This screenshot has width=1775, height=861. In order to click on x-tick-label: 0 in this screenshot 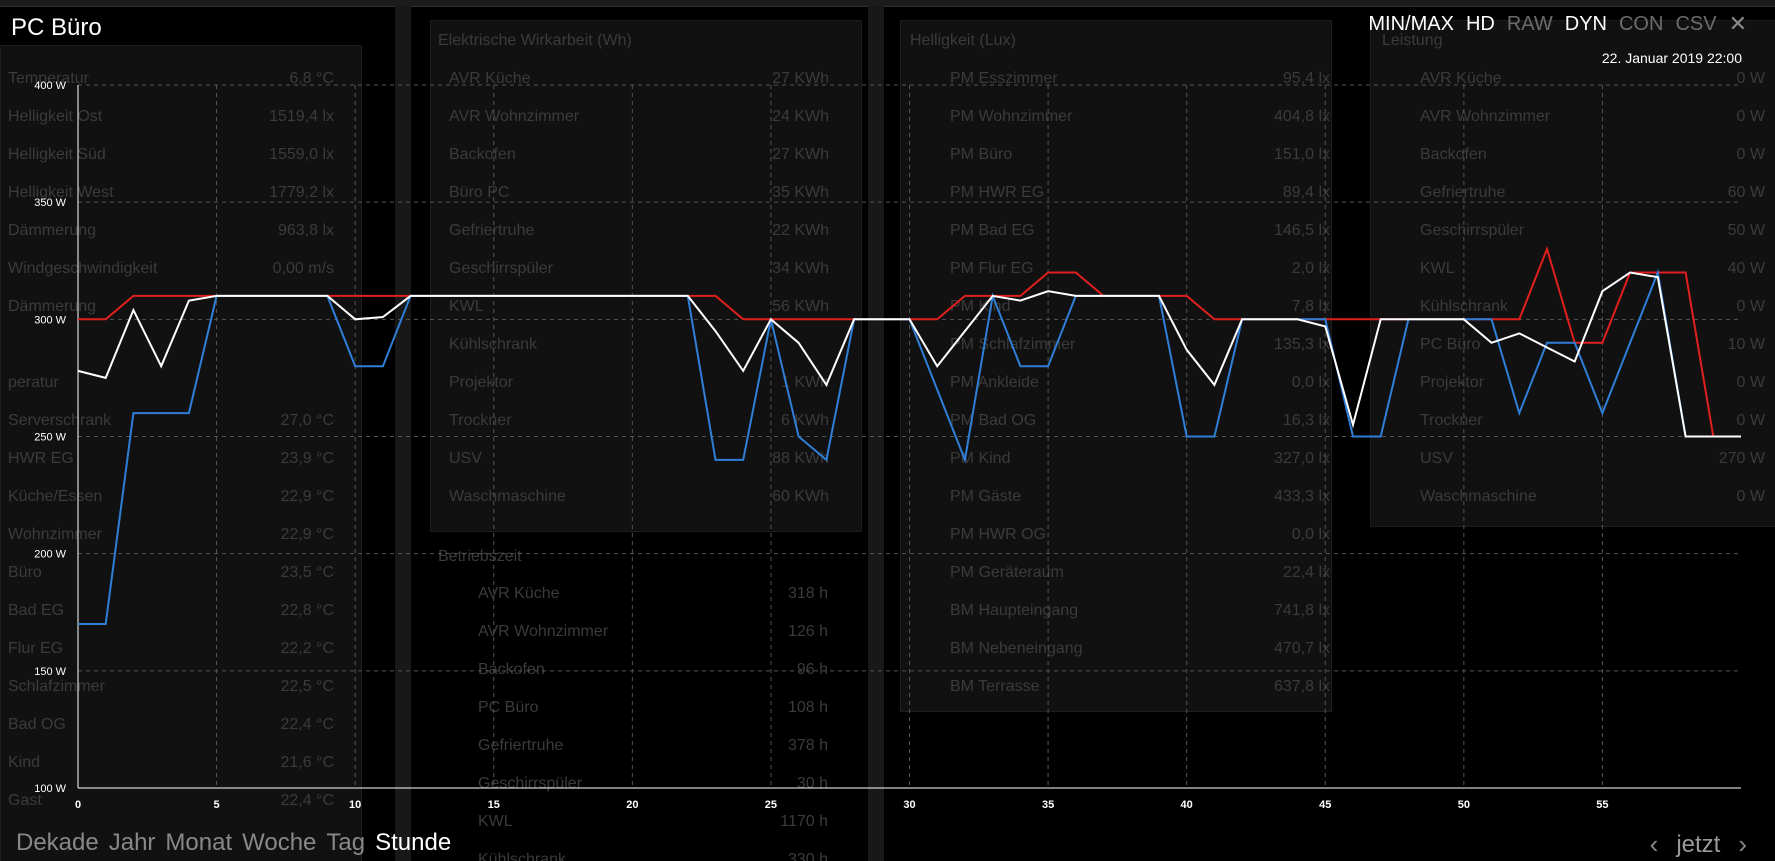, I will do `click(78, 805)`.